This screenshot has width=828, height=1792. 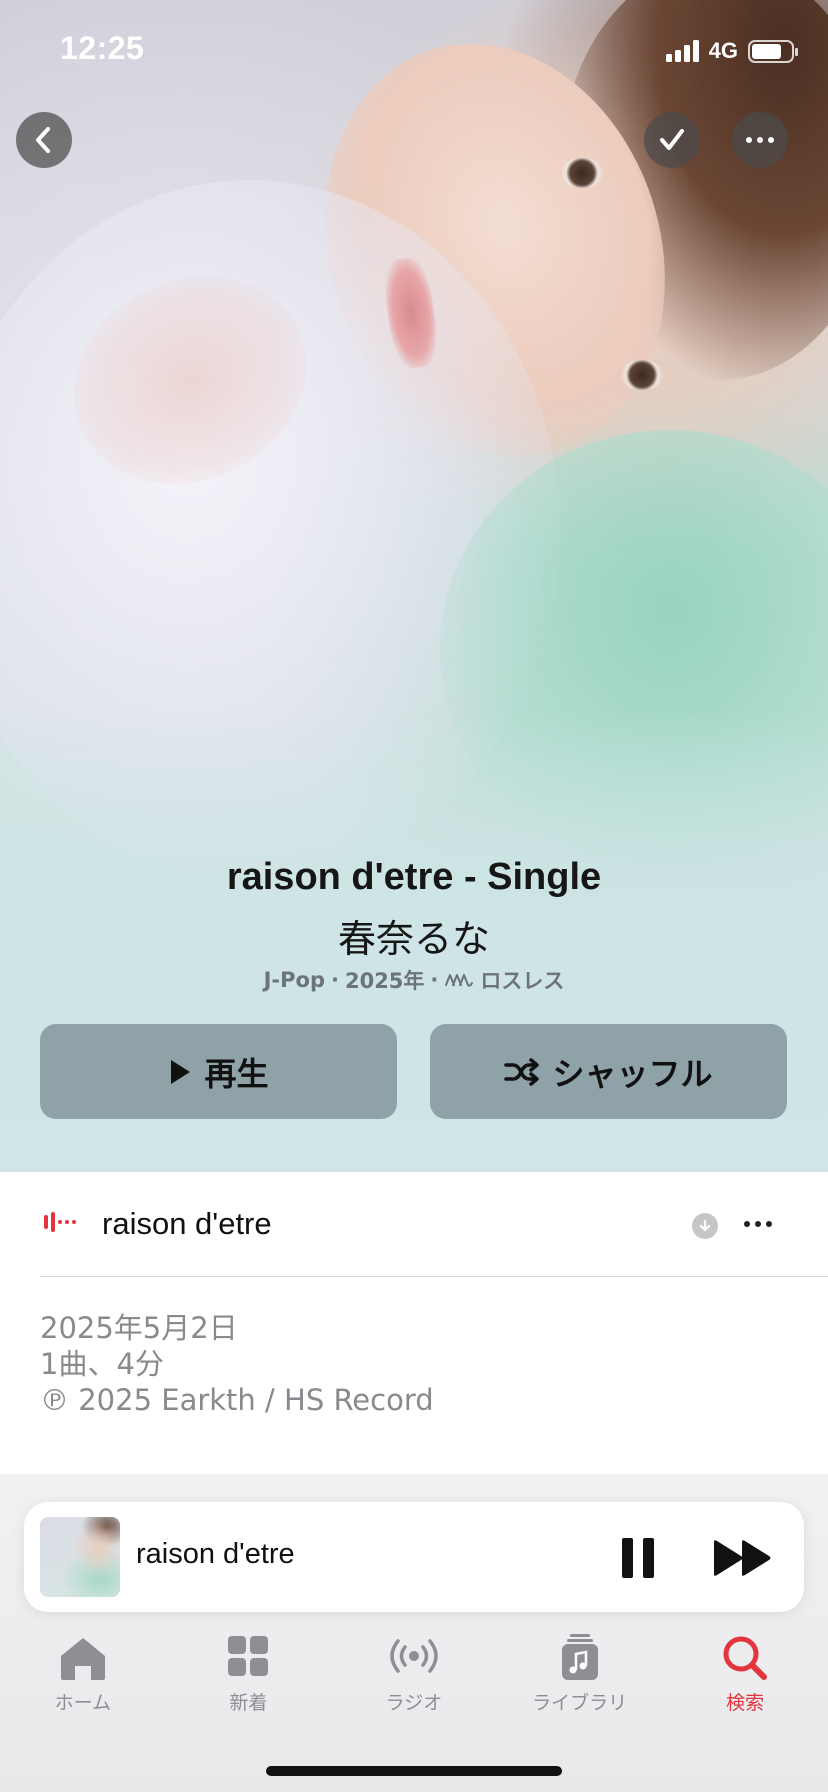 What do you see at coordinates (745, 1703) in the screenshot?
I see `tab-label: 検索` at bounding box center [745, 1703].